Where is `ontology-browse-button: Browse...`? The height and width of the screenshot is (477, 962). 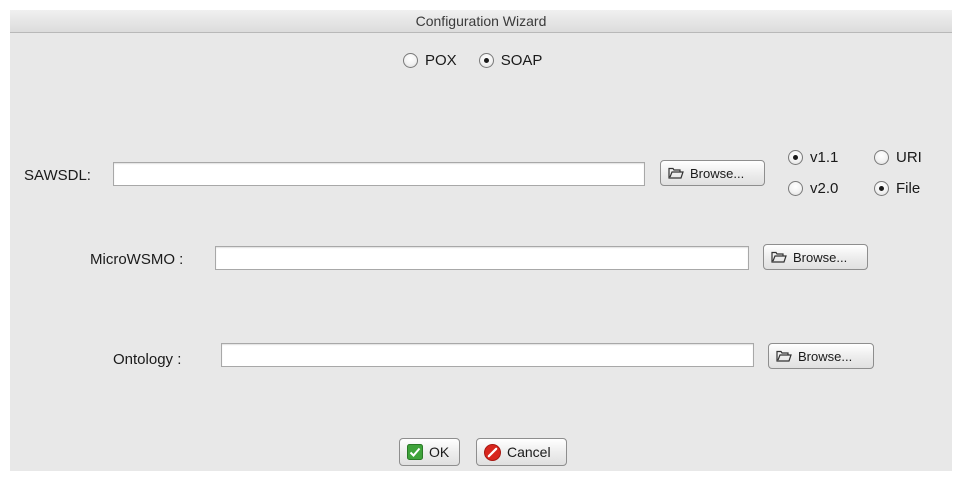 ontology-browse-button: Browse... is located at coordinates (821, 356).